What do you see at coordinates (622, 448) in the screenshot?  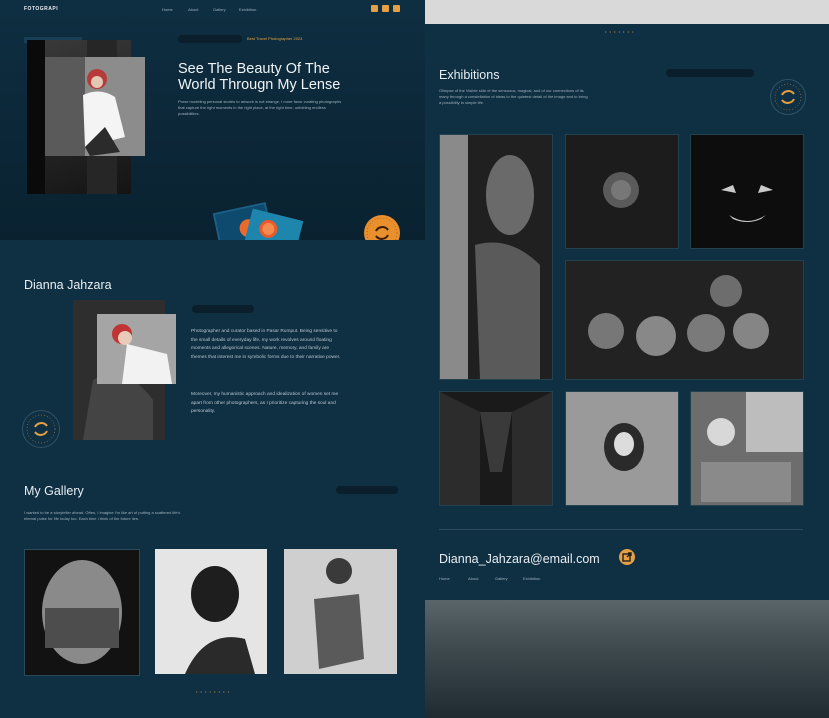 I see `exhibition-photo-insect` at bounding box center [622, 448].